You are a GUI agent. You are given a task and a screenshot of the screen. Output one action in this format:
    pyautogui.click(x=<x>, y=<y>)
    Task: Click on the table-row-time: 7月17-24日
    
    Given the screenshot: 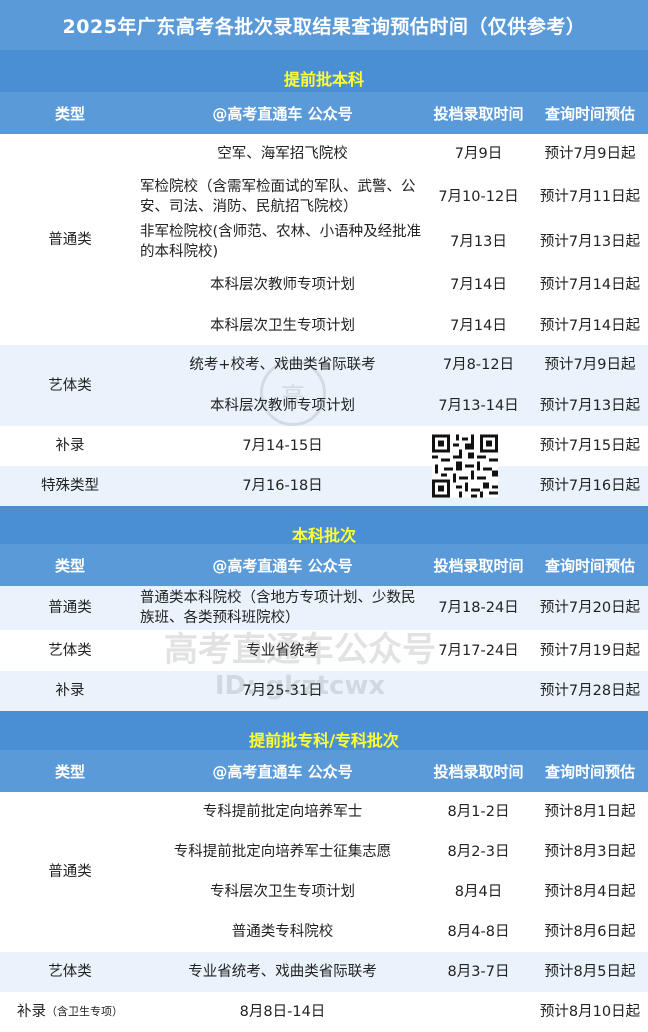 What is the action you would take?
    pyautogui.click(x=478, y=650)
    